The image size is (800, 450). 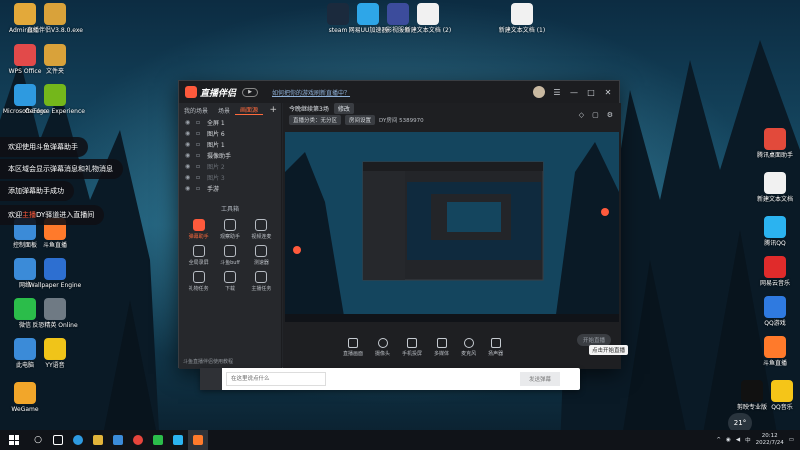 What do you see at coordinates (748, 440) in the screenshot?
I see `ime-indicator: 中` at bounding box center [748, 440].